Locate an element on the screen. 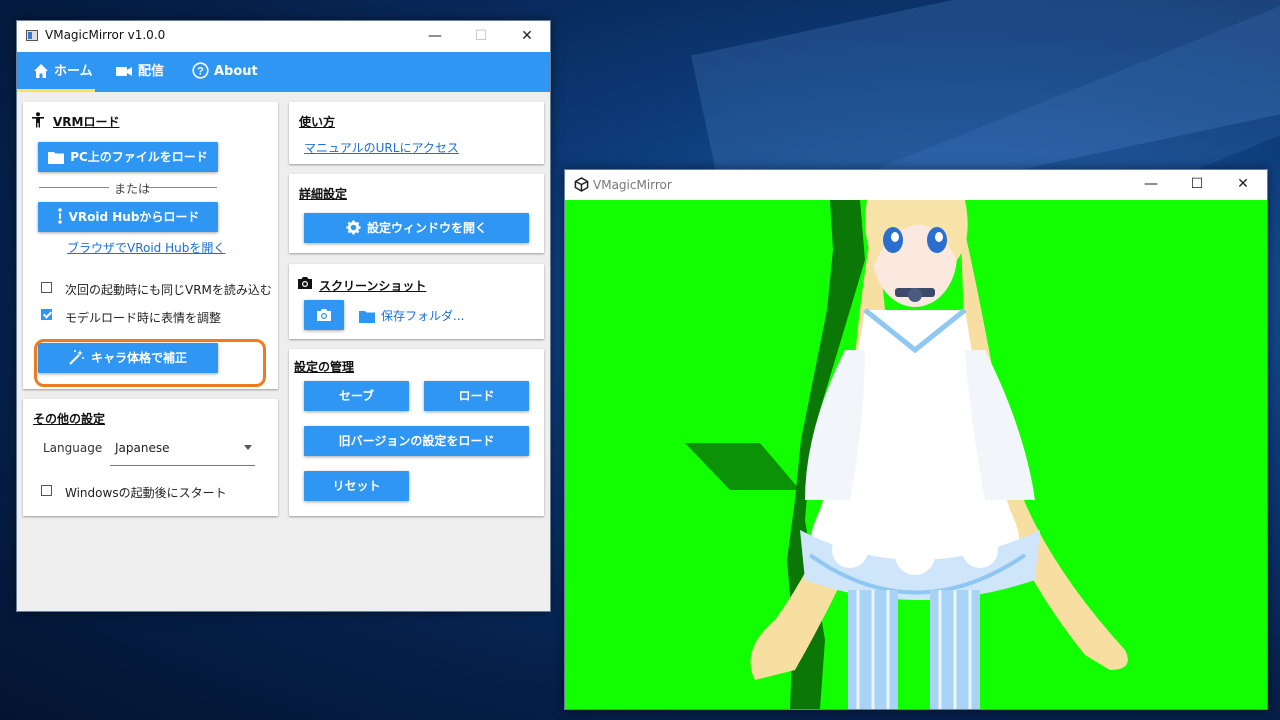 The height and width of the screenshot is (720, 1280). detail-settings-card: 詳細設定 設定ウィンドウを開く is located at coordinates (416, 213).